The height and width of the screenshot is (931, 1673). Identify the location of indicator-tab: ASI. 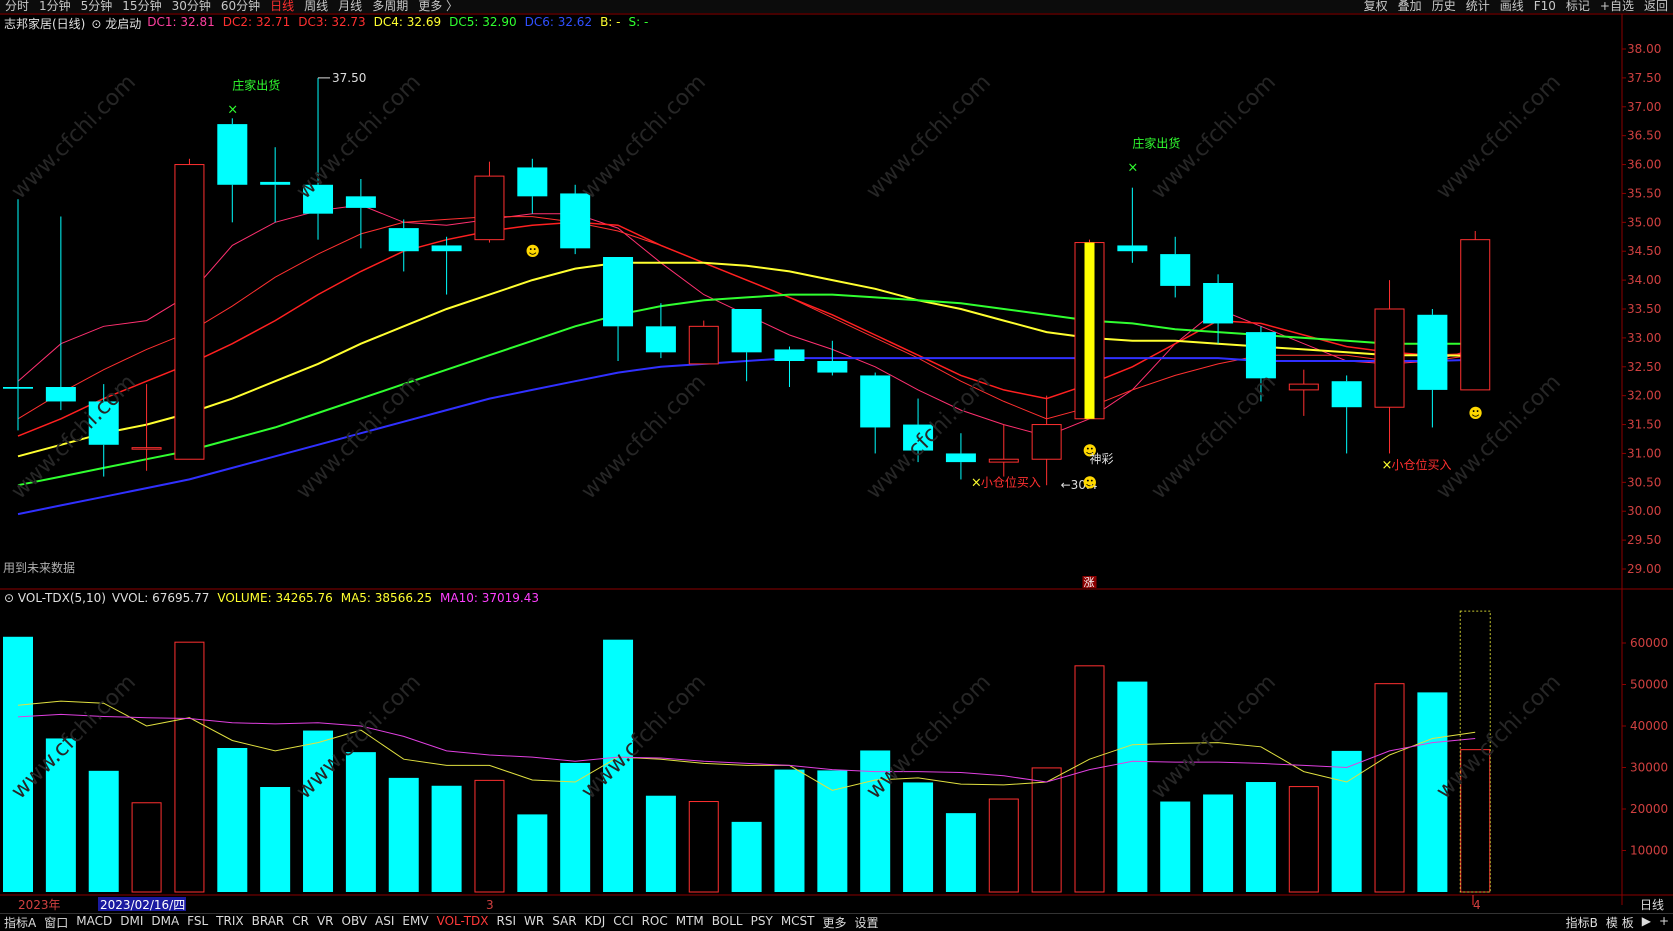
(384, 922).